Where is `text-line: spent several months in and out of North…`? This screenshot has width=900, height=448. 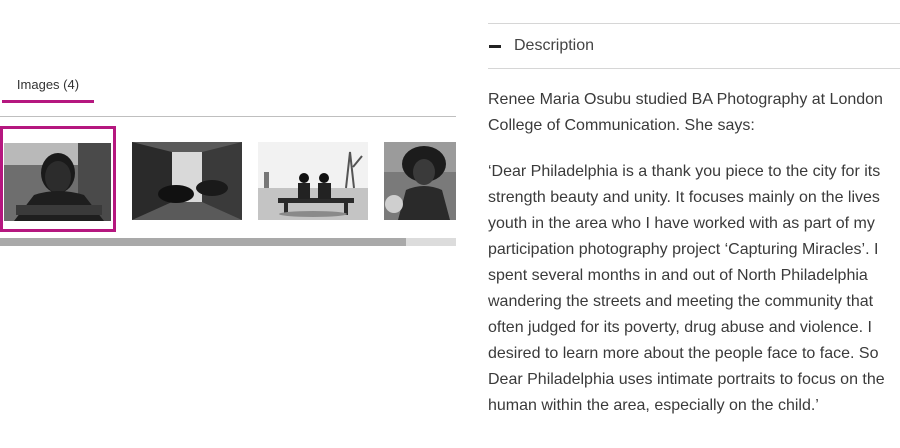
text-line: spent several months in and out of North… is located at coordinates (678, 275).